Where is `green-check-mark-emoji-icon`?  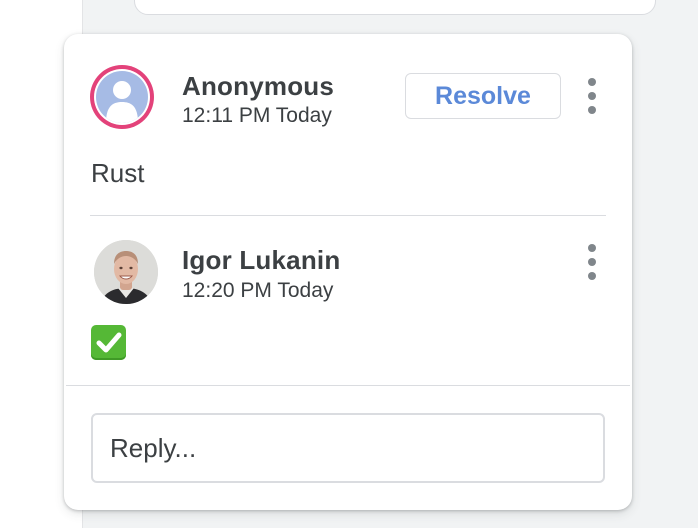
green-check-mark-emoji-icon is located at coordinates (108, 342).